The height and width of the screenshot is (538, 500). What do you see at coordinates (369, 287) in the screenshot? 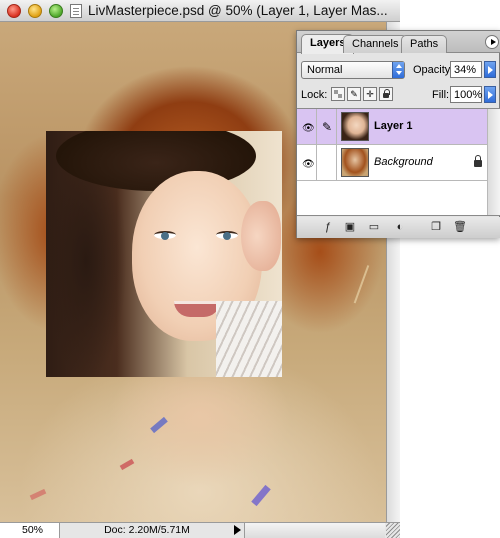
I see `painting-signature` at bounding box center [369, 287].